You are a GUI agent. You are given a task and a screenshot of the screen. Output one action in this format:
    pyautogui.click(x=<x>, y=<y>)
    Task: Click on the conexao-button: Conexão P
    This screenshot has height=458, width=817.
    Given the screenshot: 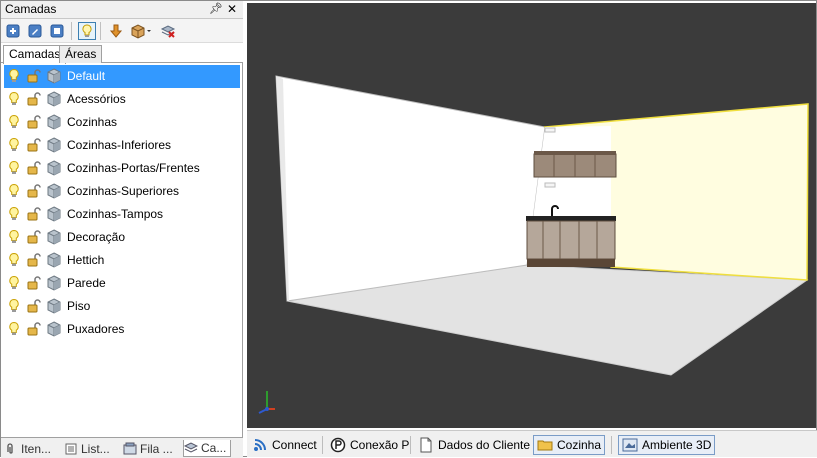 What is the action you would take?
    pyautogui.click(x=369, y=445)
    